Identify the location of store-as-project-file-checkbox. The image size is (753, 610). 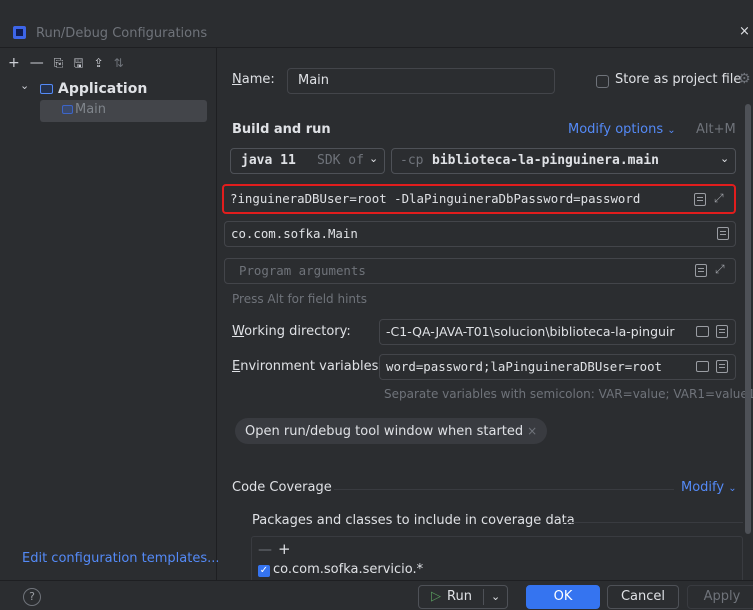
(602, 81).